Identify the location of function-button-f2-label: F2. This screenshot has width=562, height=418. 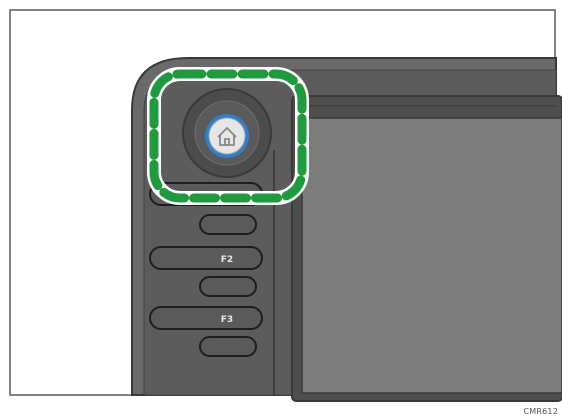
(227, 260).